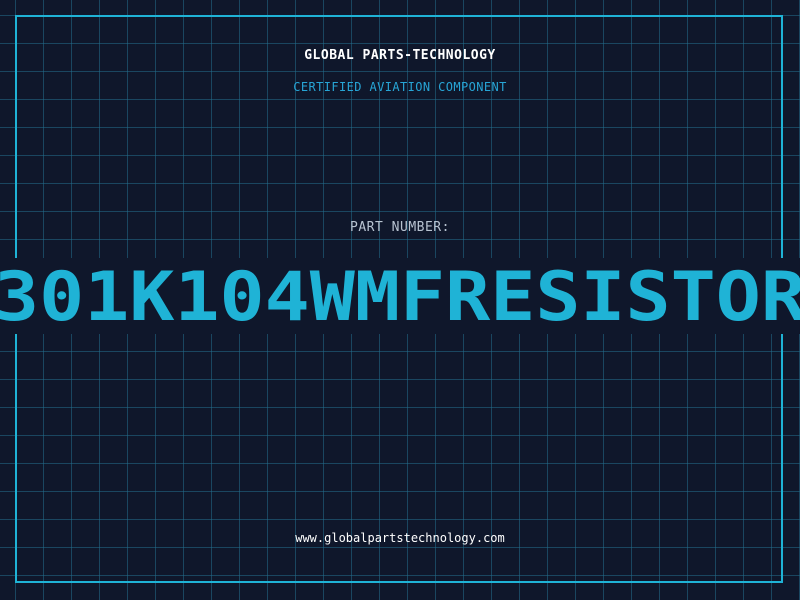  Describe the element at coordinates (400, 55) in the screenshot. I see `company-name: GLOBAL PARTS-TECHNOLOGY` at that location.